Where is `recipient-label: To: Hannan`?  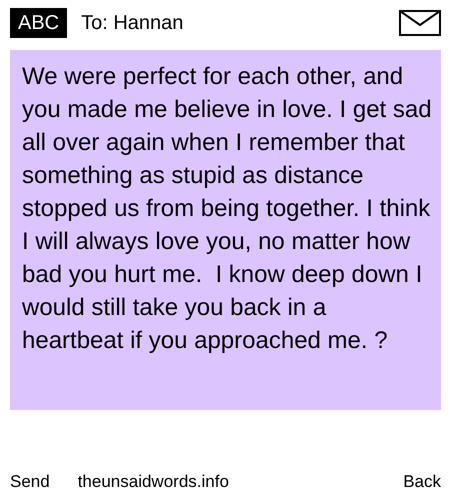
recipient-label: To: Hannan is located at coordinates (132, 23).